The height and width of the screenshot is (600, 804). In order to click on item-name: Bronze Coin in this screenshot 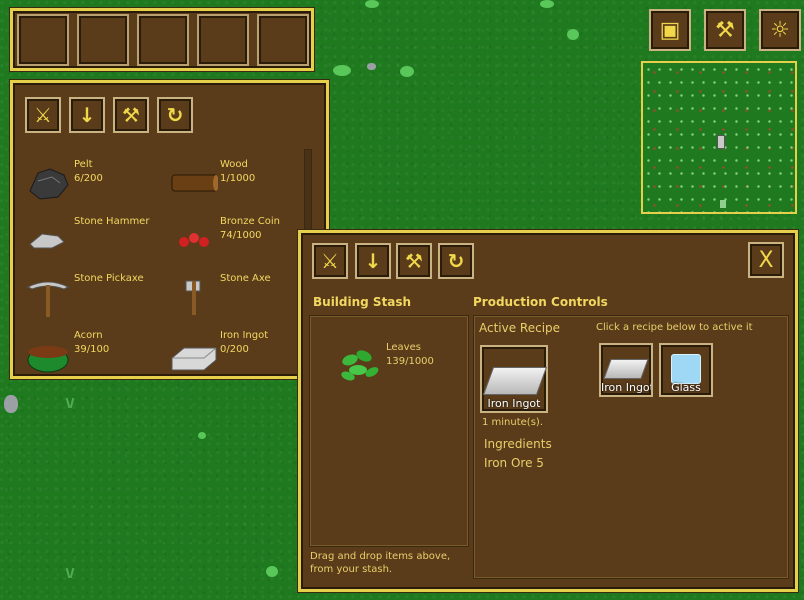, I will do `click(250, 221)`.